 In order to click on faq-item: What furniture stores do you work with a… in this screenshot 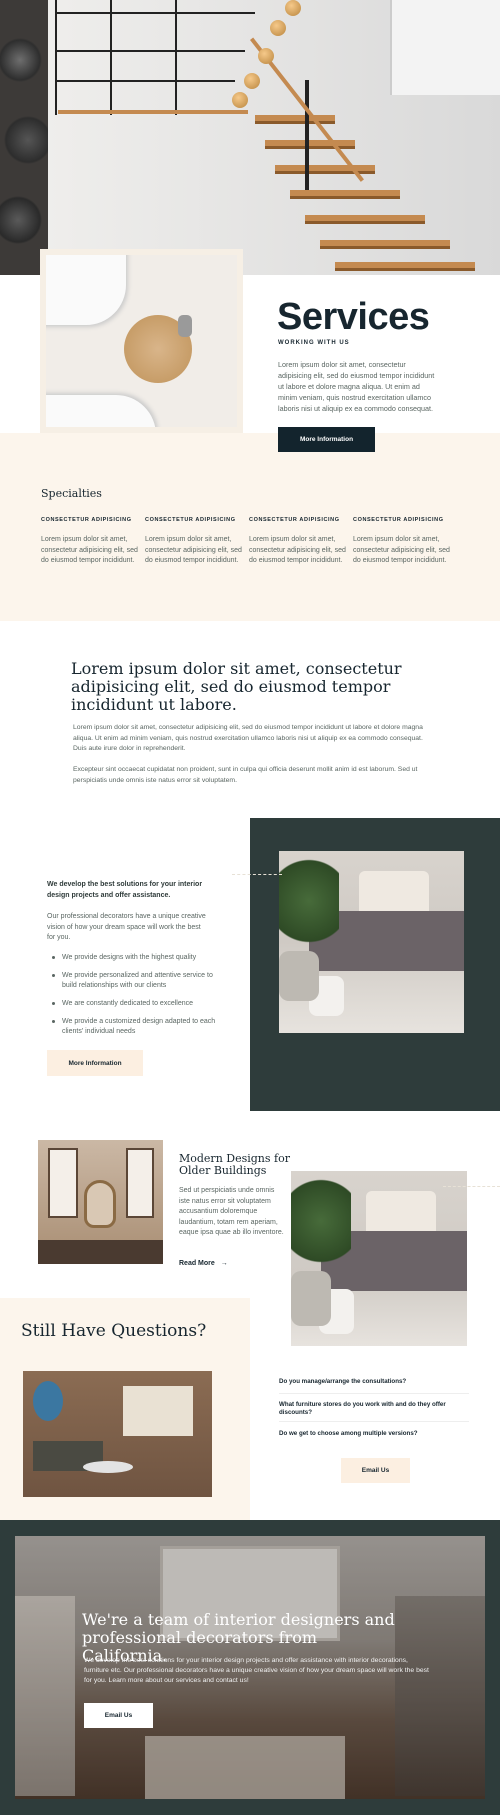, I will do `click(374, 1409)`.